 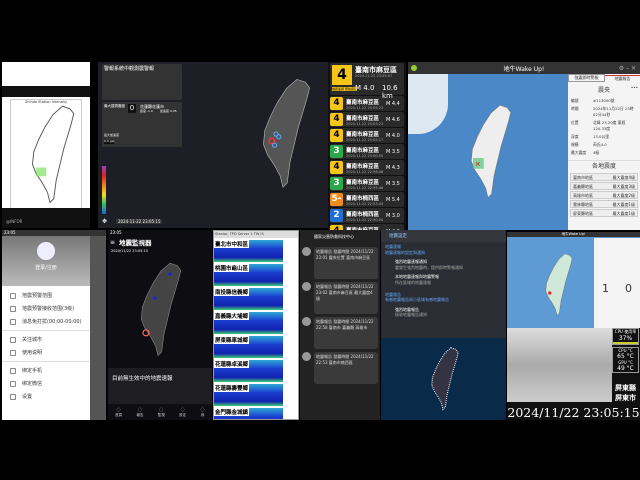 What do you see at coordinates (628, 288) in the screenshot?
I see `count-right: 0` at bounding box center [628, 288].